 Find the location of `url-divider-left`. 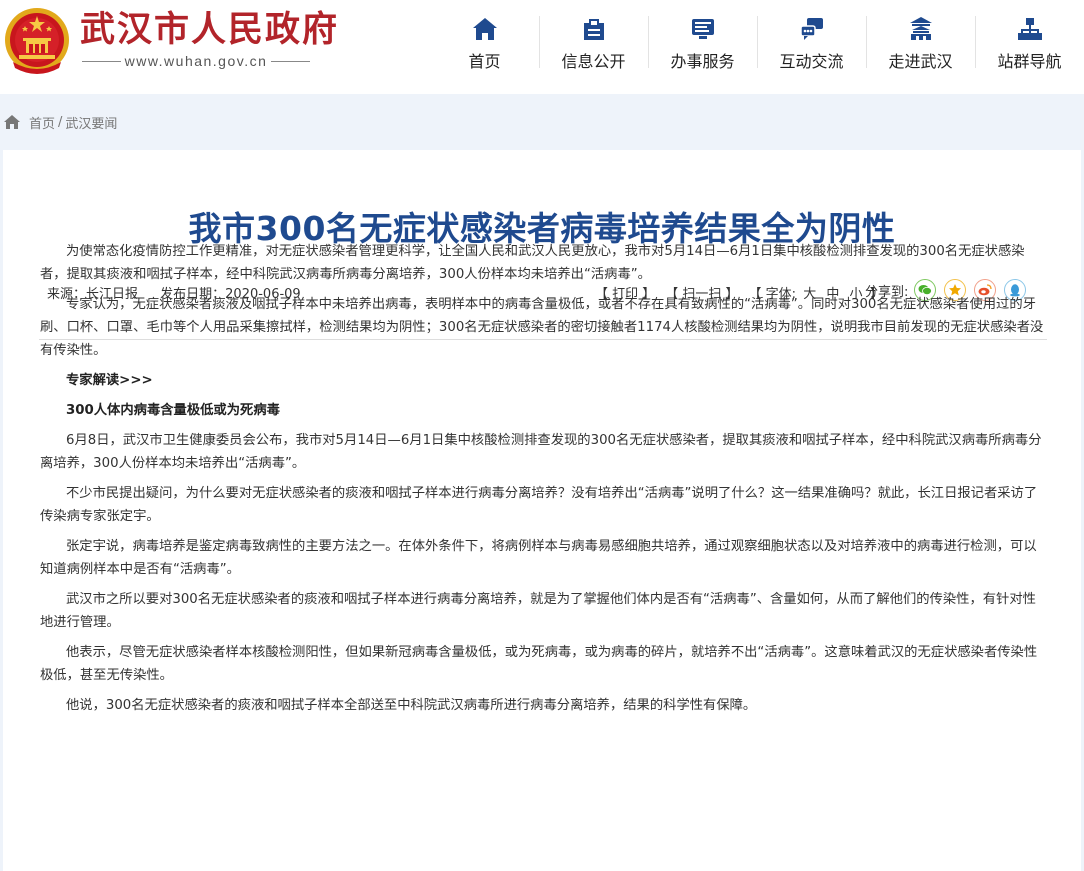

url-divider-left is located at coordinates (101, 61).